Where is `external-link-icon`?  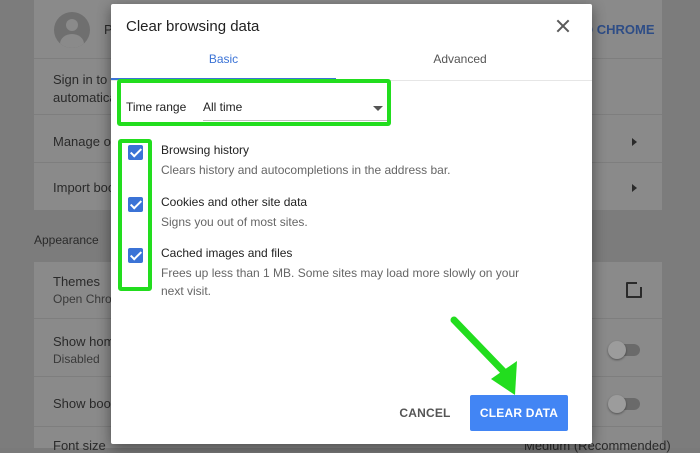 external-link-icon is located at coordinates (634, 289).